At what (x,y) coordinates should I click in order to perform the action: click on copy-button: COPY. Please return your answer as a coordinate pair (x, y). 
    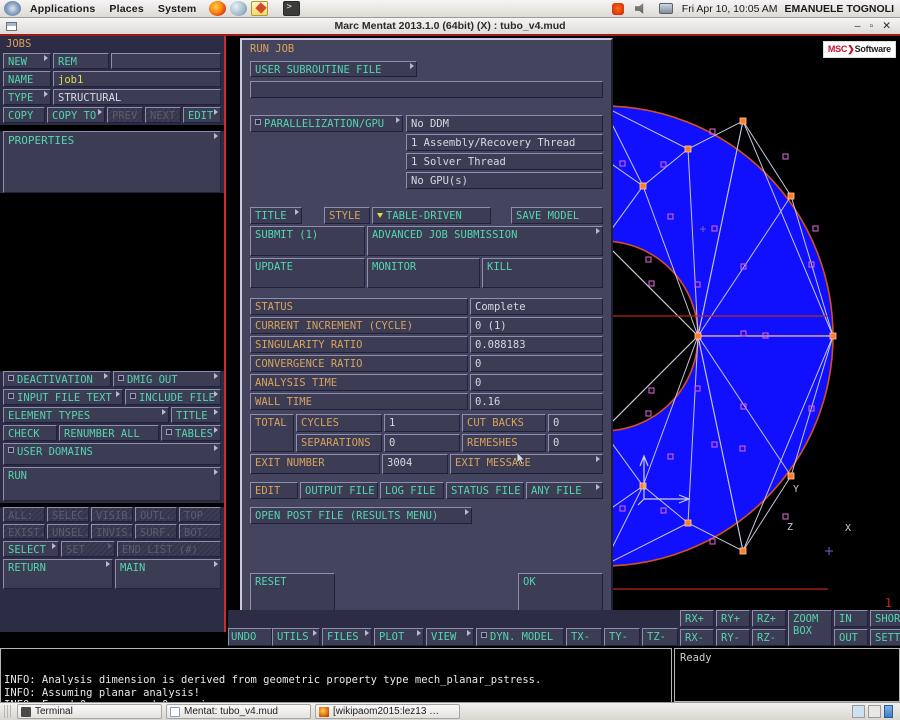
    Looking at the image, I should click on (24, 115).